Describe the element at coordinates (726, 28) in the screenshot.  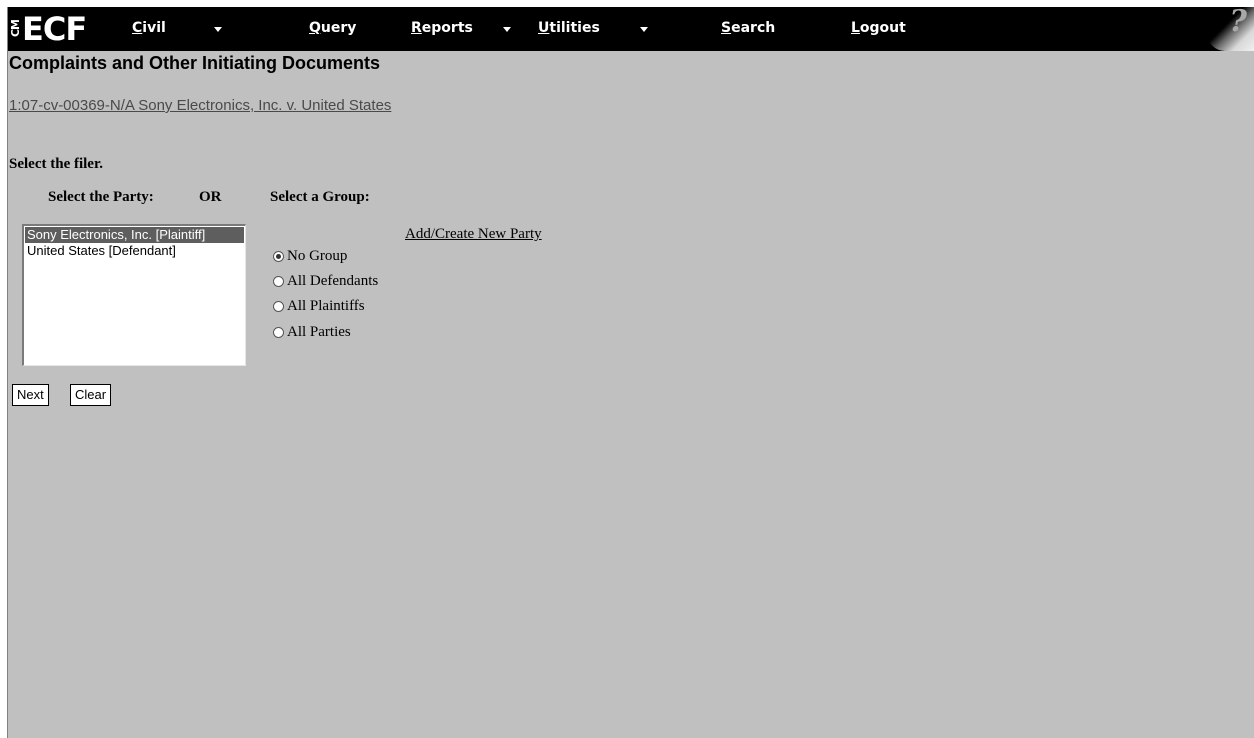
I see `menu-search-accesskey: S` at that location.